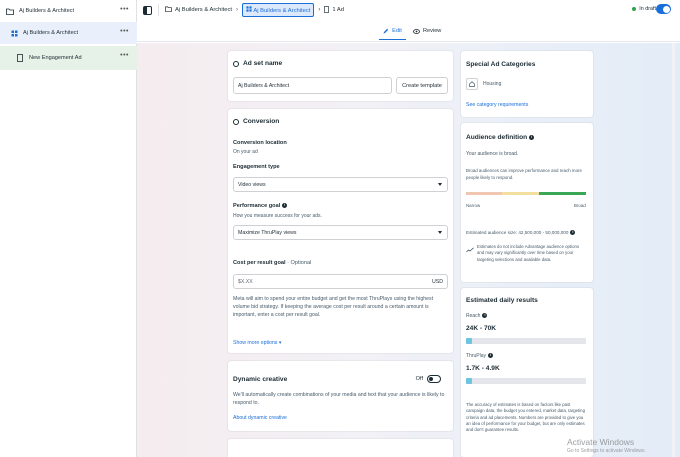 This screenshot has height=457, width=680. Describe the element at coordinates (55, 58) in the screenshot. I see `nav-item-label: New Engagement Ad` at that location.